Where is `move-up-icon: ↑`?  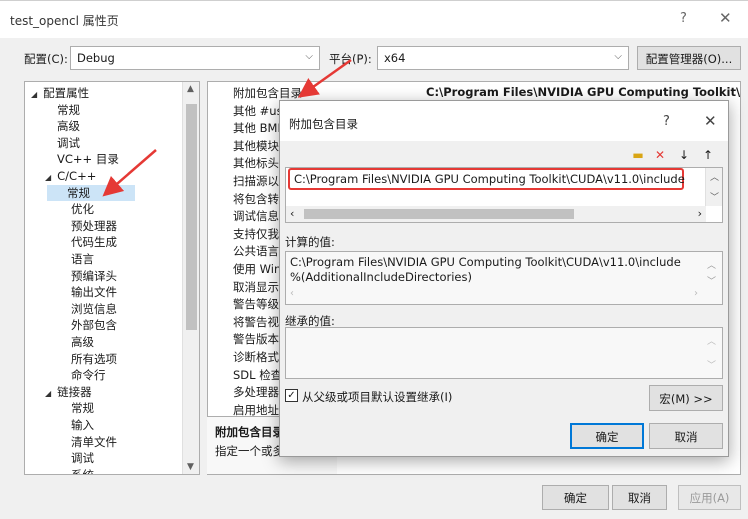 move-up-icon: ↑ is located at coordinates (708, 155).